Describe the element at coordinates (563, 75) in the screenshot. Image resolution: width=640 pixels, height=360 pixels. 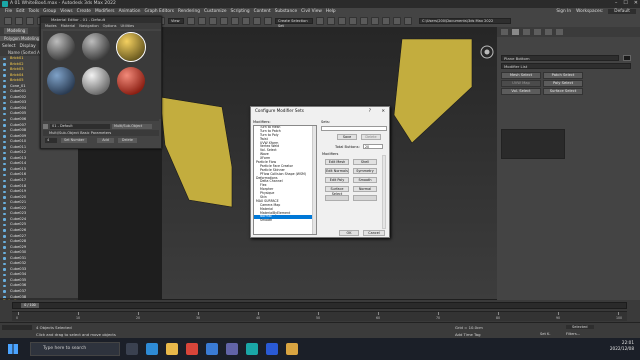
I see `patch-select-button: Patch Select` at that location.